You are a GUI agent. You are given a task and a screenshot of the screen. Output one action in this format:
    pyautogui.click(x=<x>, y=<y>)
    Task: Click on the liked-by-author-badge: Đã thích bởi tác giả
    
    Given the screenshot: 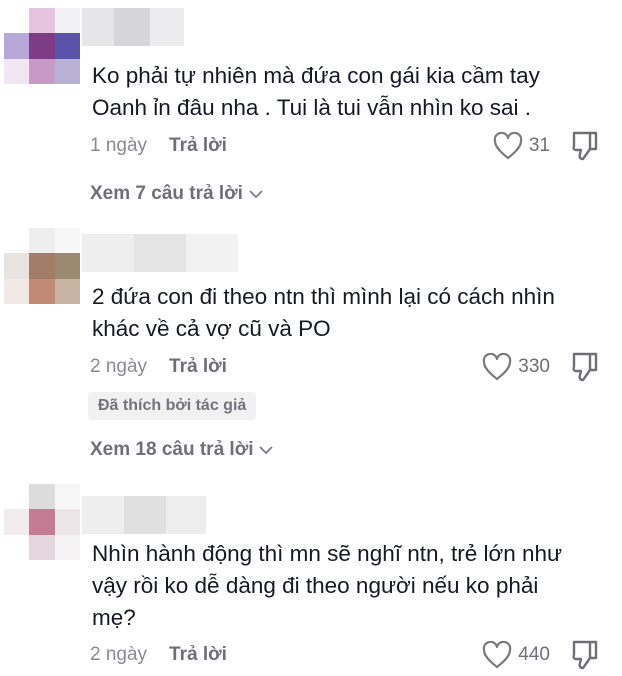 What is the action you would take?
    pyautogui.click(x=172, y=406)
    